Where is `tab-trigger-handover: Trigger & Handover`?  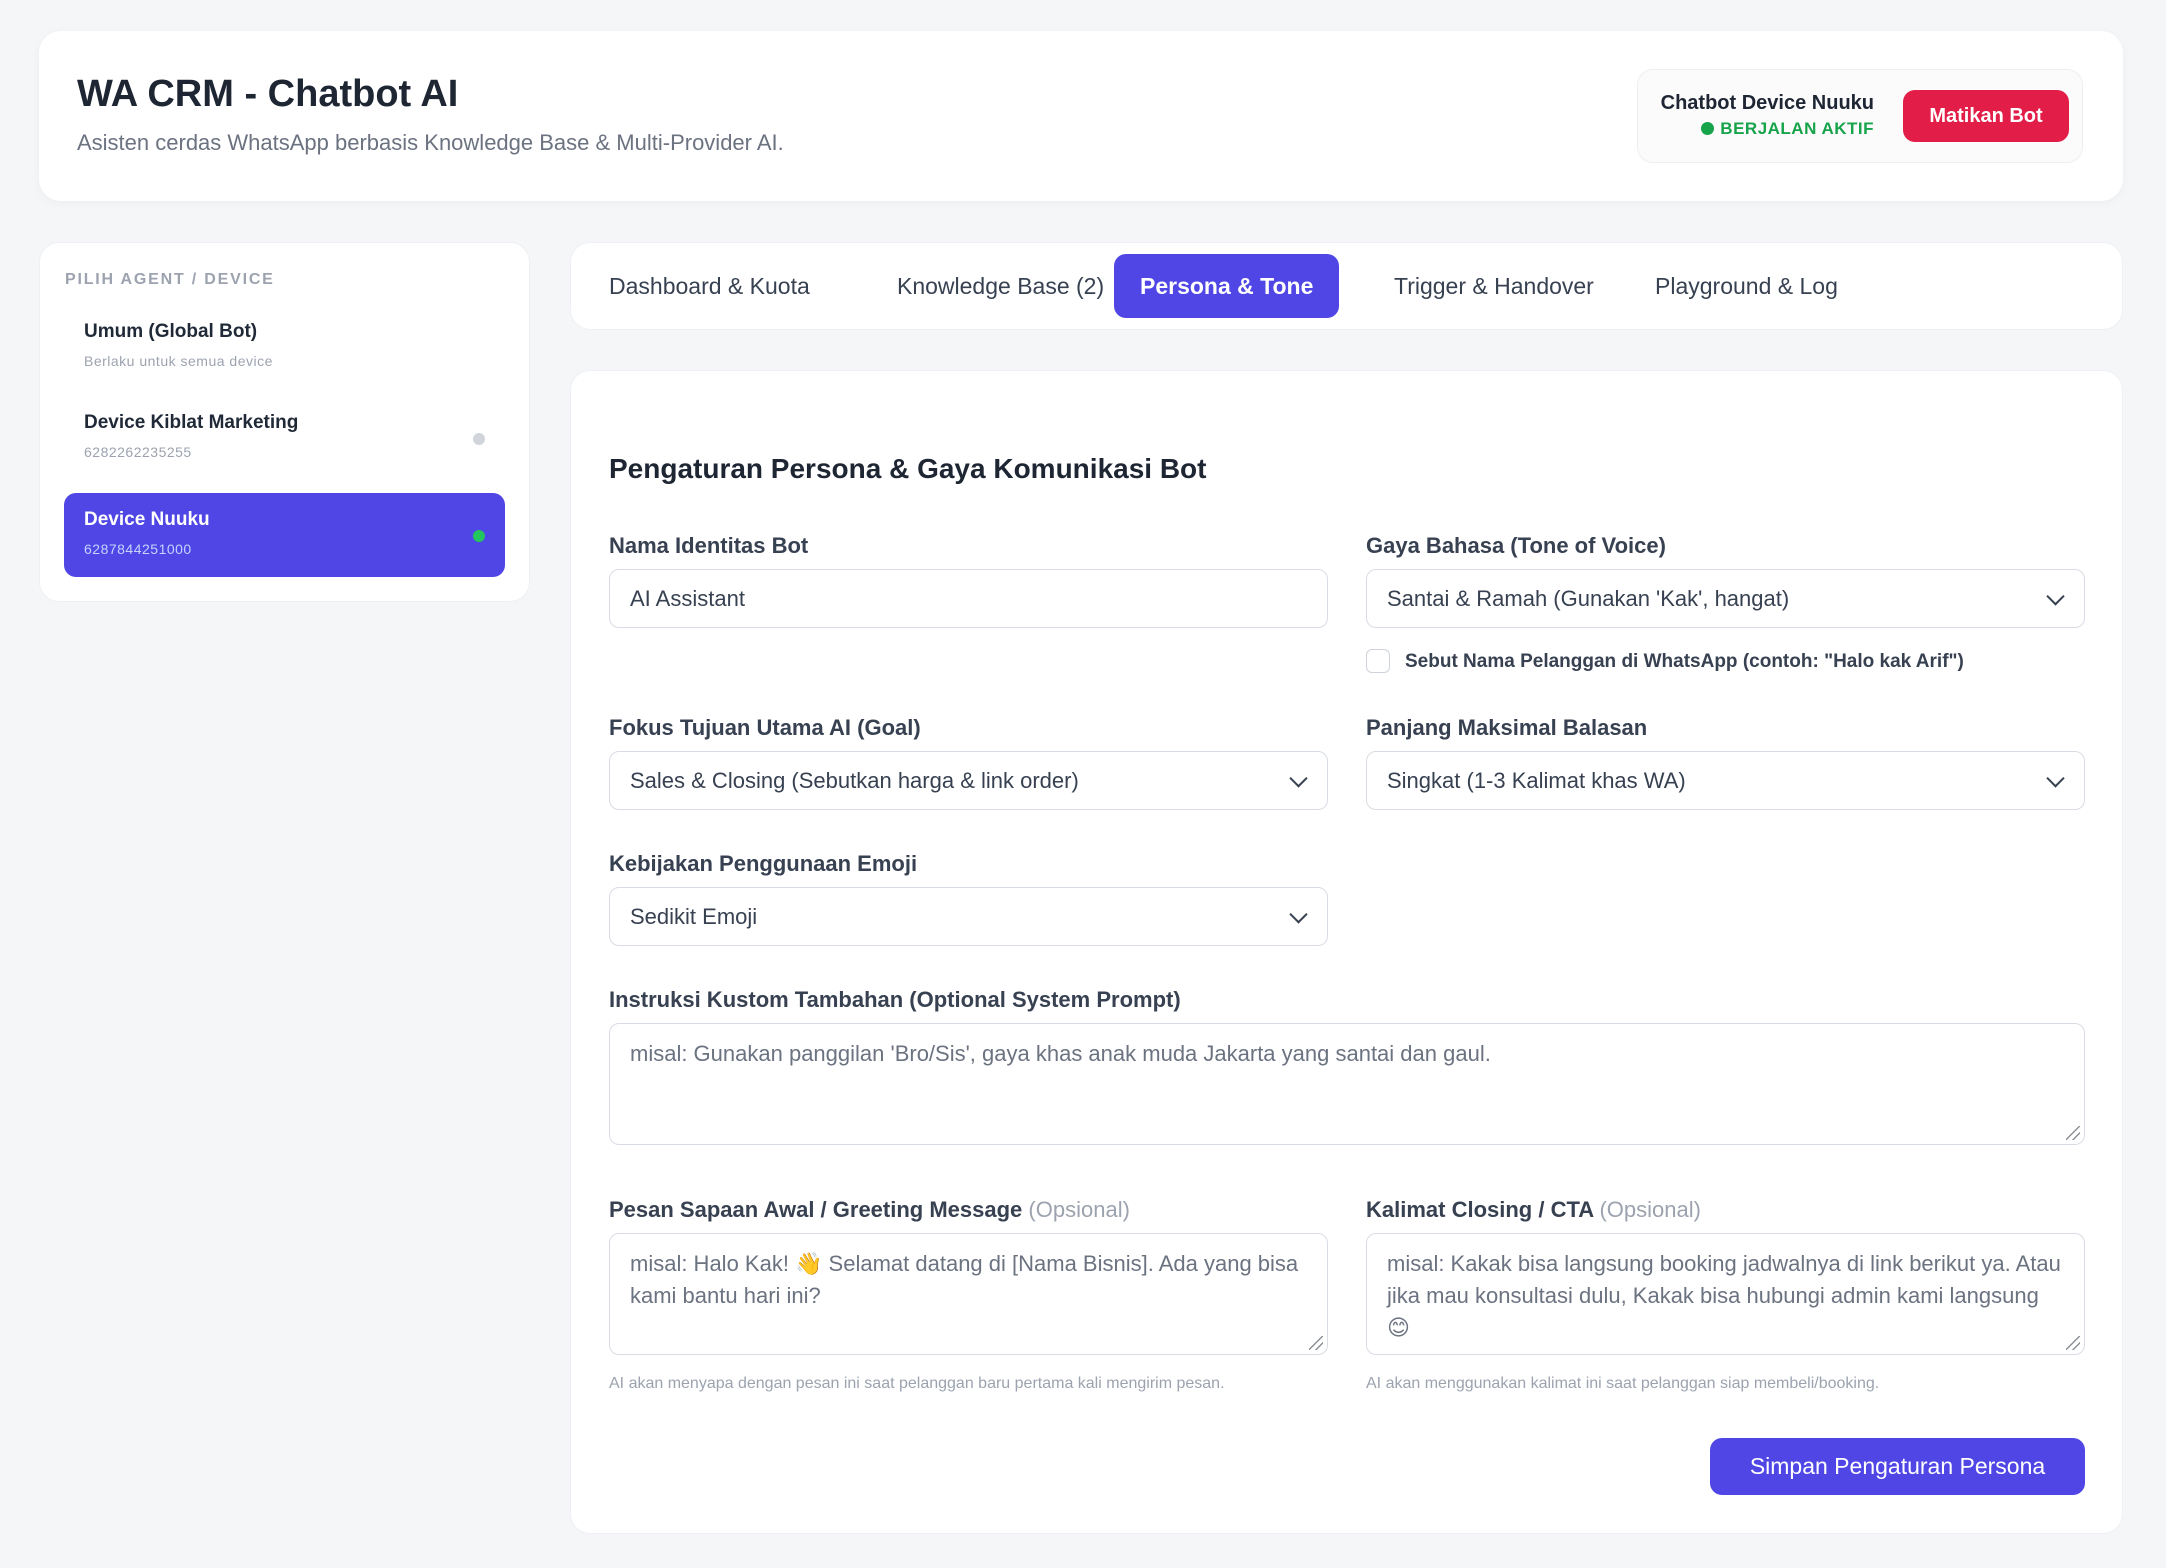
tab-trigger-handover: Trigger & Handover is located at coordinates (1494, 286).